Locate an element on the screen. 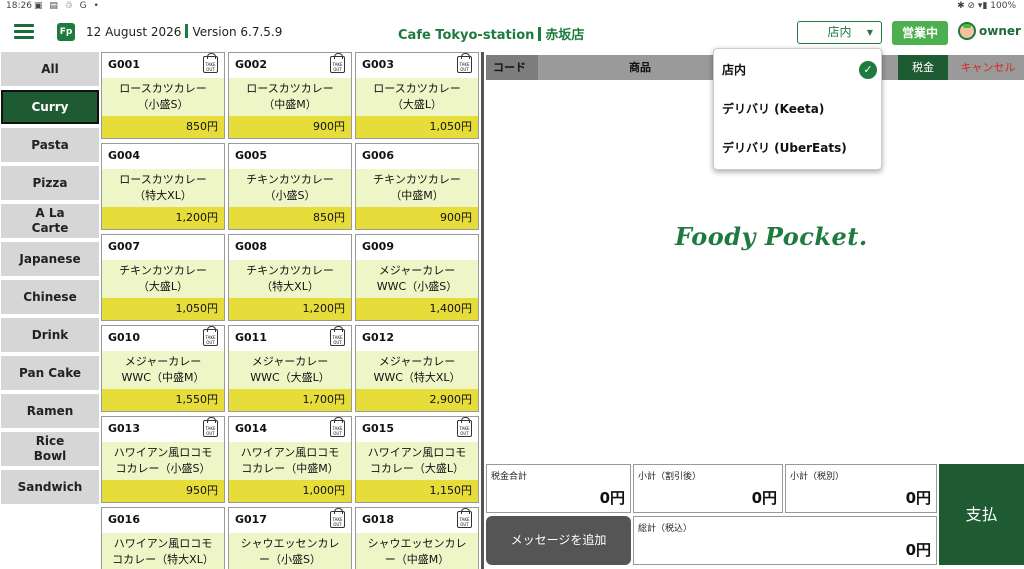 This screenshot has height=569, width=1024. product-code: G017 is located at coordinates (251, 519).